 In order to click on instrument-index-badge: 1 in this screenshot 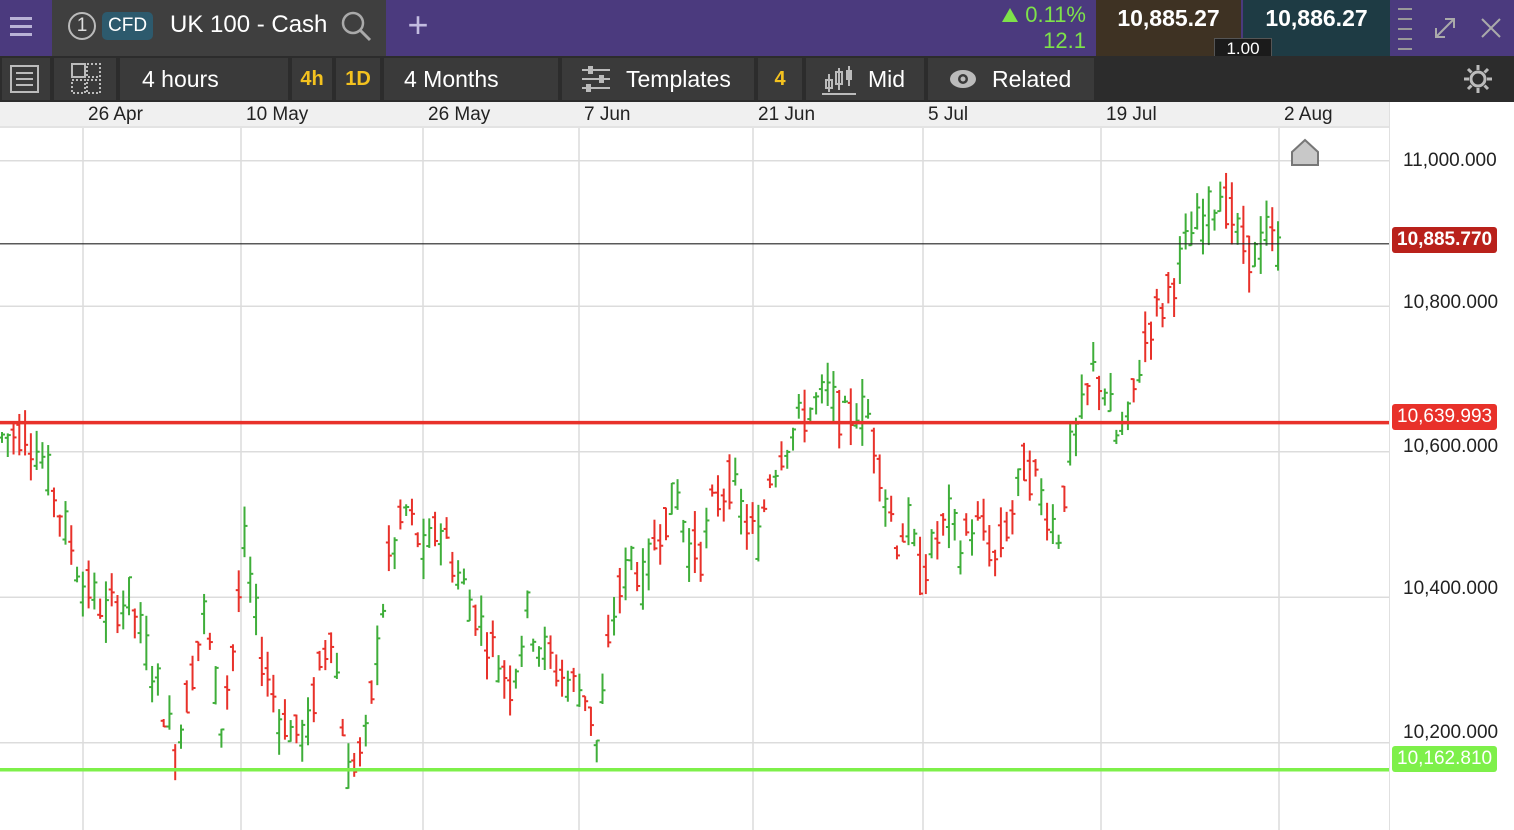, I will do `click(82, 26)`.